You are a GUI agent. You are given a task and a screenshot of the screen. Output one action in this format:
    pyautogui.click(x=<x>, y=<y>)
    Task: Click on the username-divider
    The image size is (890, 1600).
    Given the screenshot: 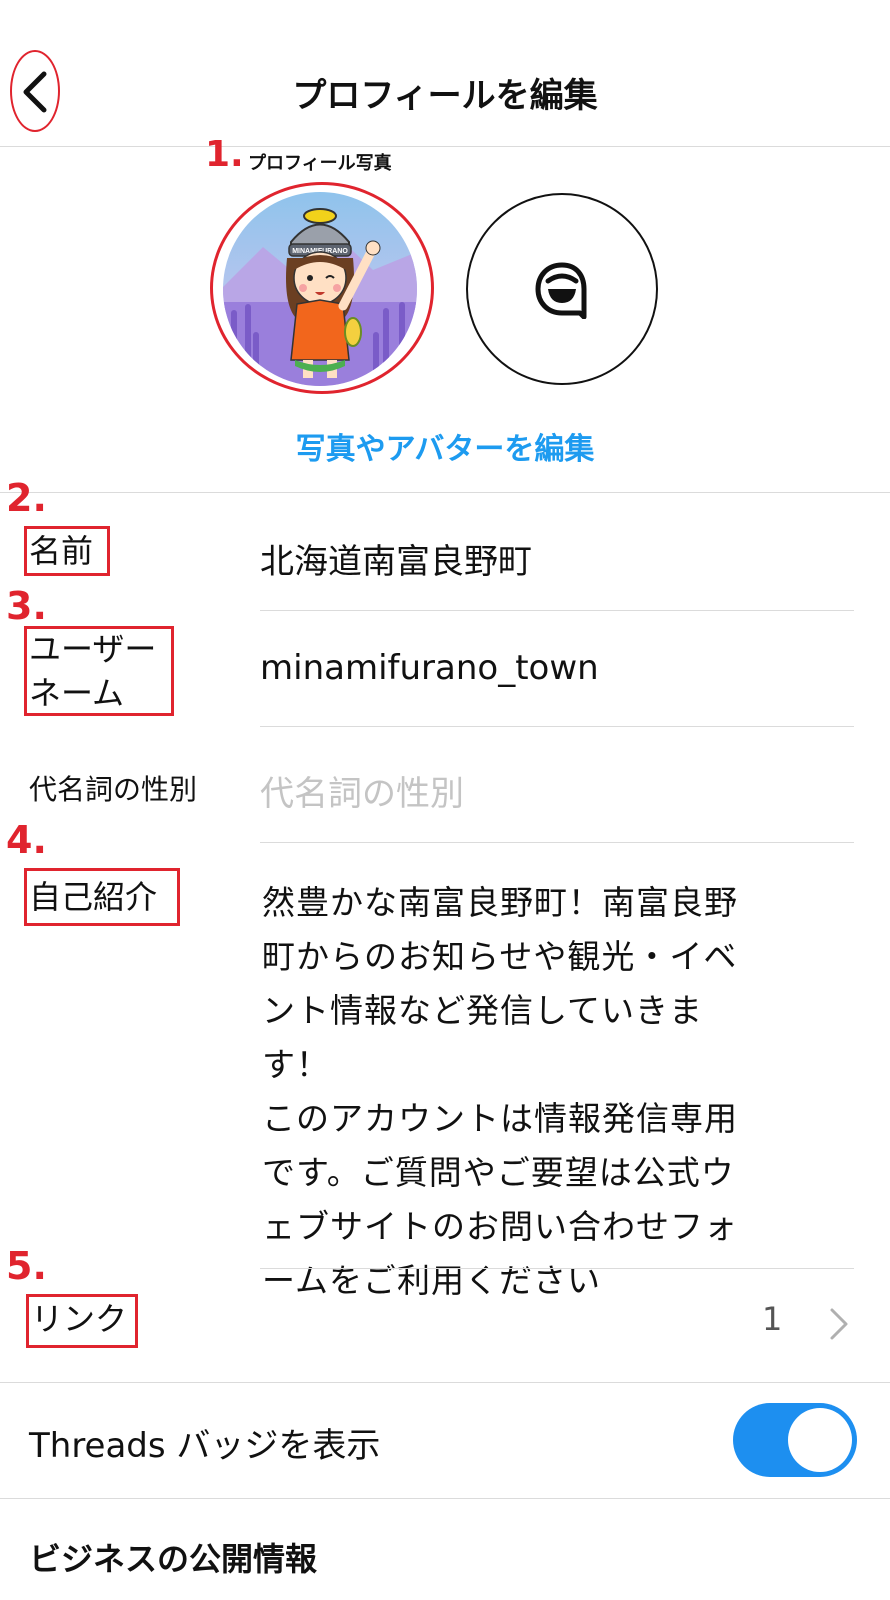 What is the action you would take?
    pyautogui.click(x=557, y=726)
    